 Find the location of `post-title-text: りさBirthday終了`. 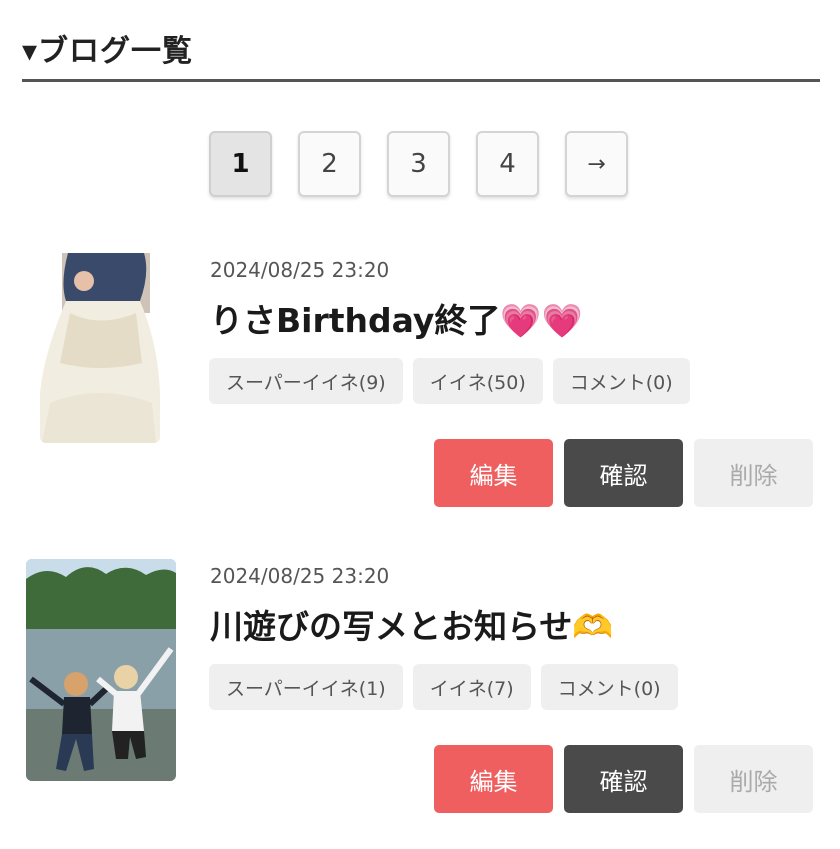

post-title-text: りさBirthday終了 is located at coordinates (355, 320).